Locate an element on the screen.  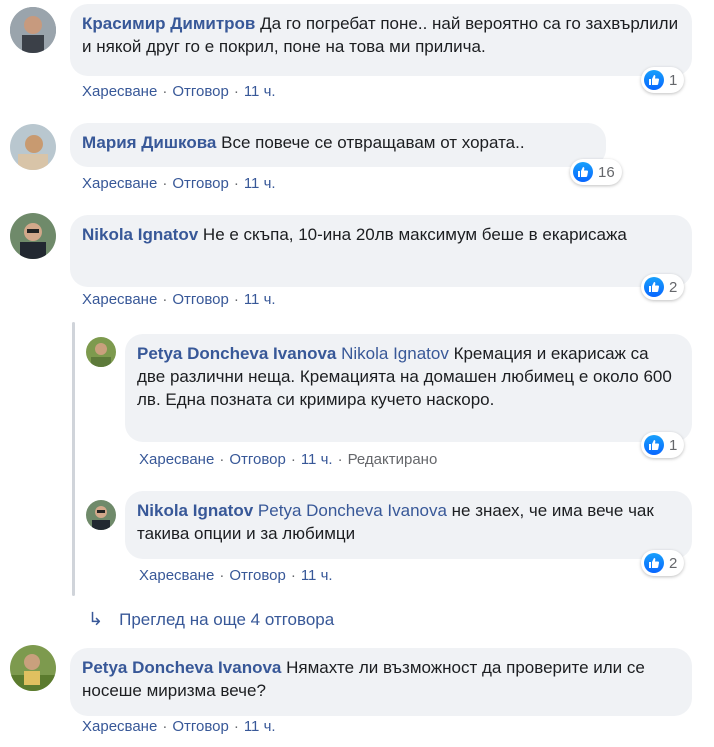
reply-thread-line is located at coordinates (73, 459).